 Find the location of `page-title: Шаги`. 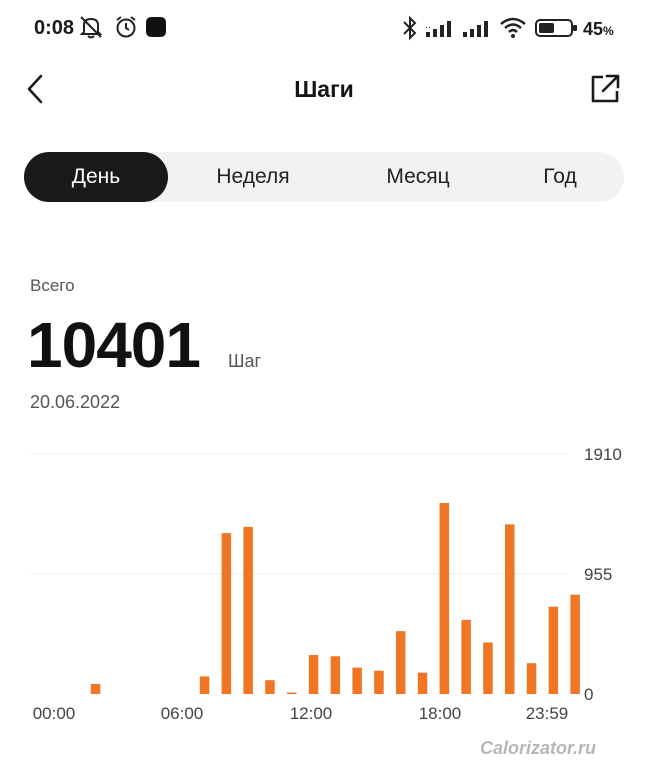

page-title: Шаги is located at coordinates (324, 89).